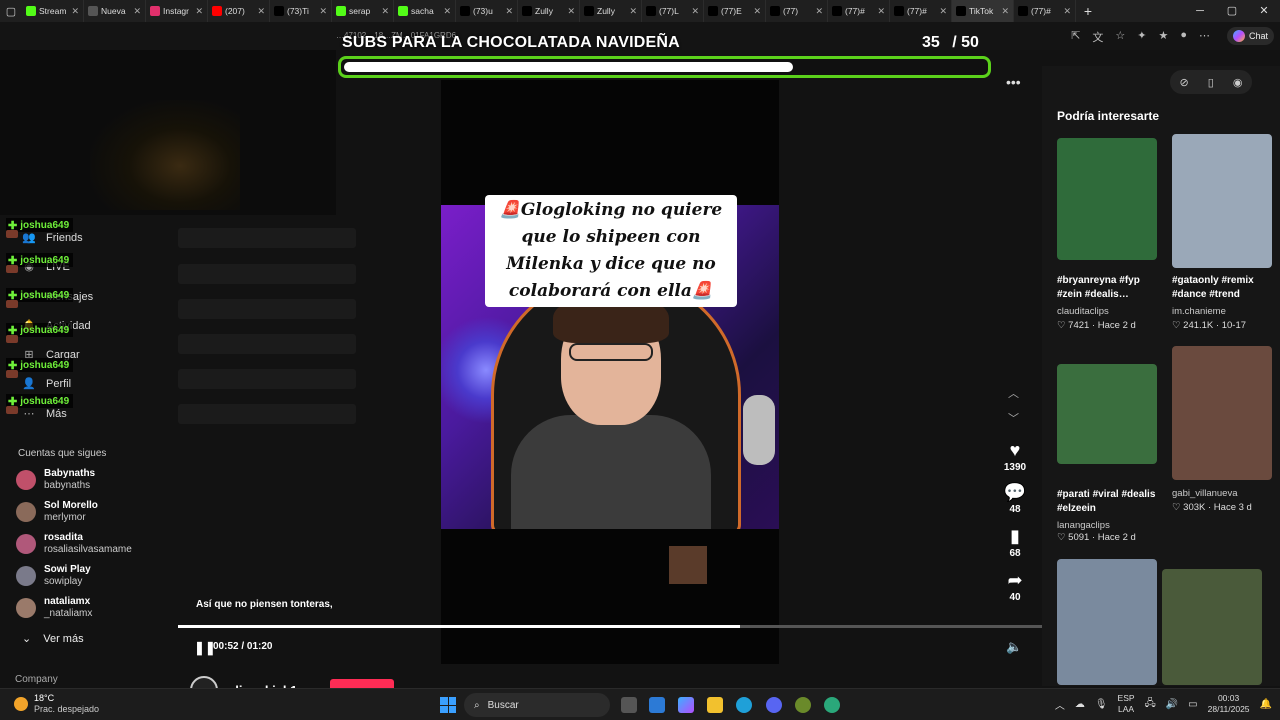 This screenshot has width=1280, height=720. What do you see at coordinates (1088, 11) in the screenshot?
I see `new-tab-button: +` at bounding box center [1088, 11].